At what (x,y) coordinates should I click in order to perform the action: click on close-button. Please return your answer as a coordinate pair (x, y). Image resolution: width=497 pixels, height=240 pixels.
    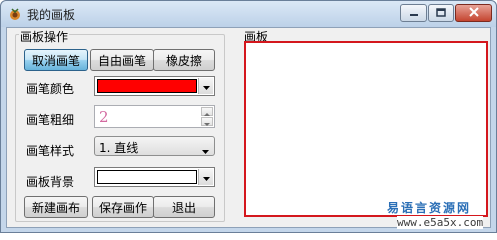
    Looking at the image, I should click on (473, 13).